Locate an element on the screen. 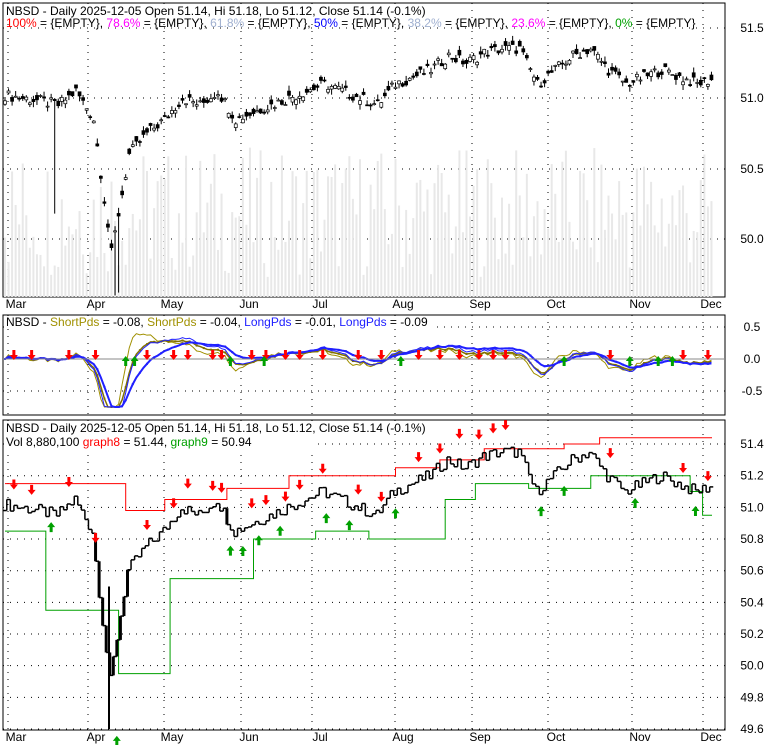 The height and width of the screenshot is (745, 780). signal-xtick: Dec is located at coordinates (710, 737).